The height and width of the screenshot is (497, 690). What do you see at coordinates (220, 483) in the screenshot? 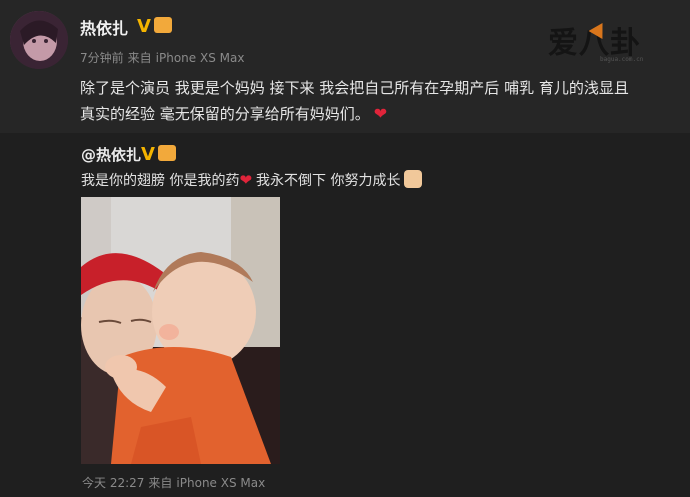
I see `repost-device: iPhone XS Max` at bounding box center [220, 483].